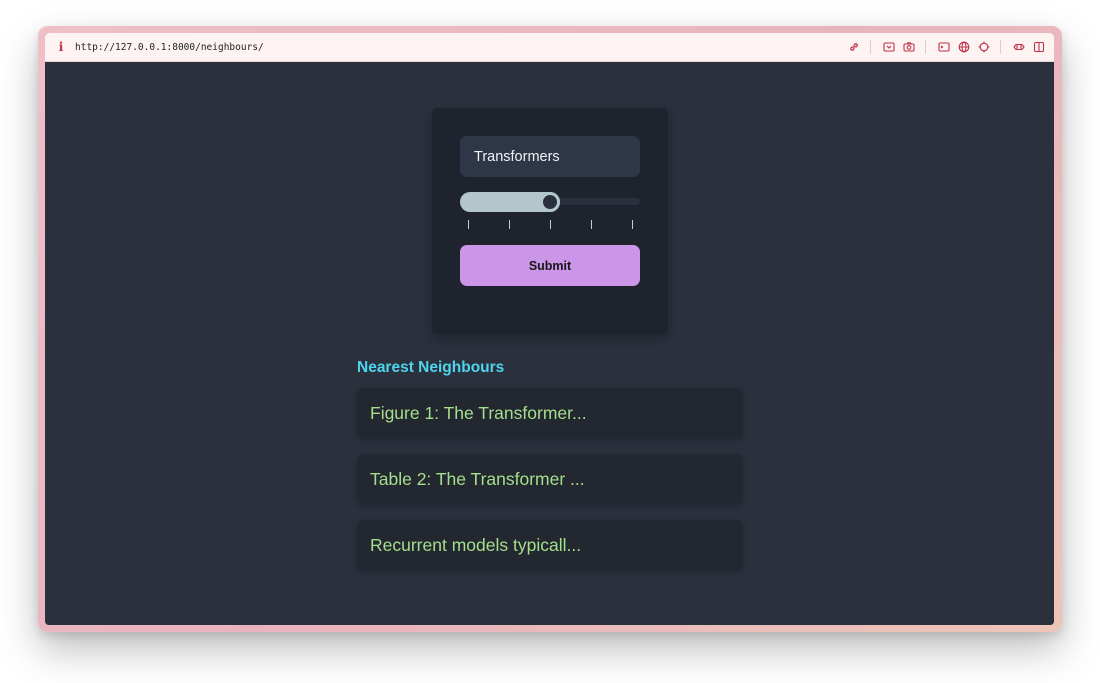 This screenshot has width=1100, height=683. What do you see at coordinates (550, 156) in the screenshot?
I see `query-input` at bounding box center [550, 156].